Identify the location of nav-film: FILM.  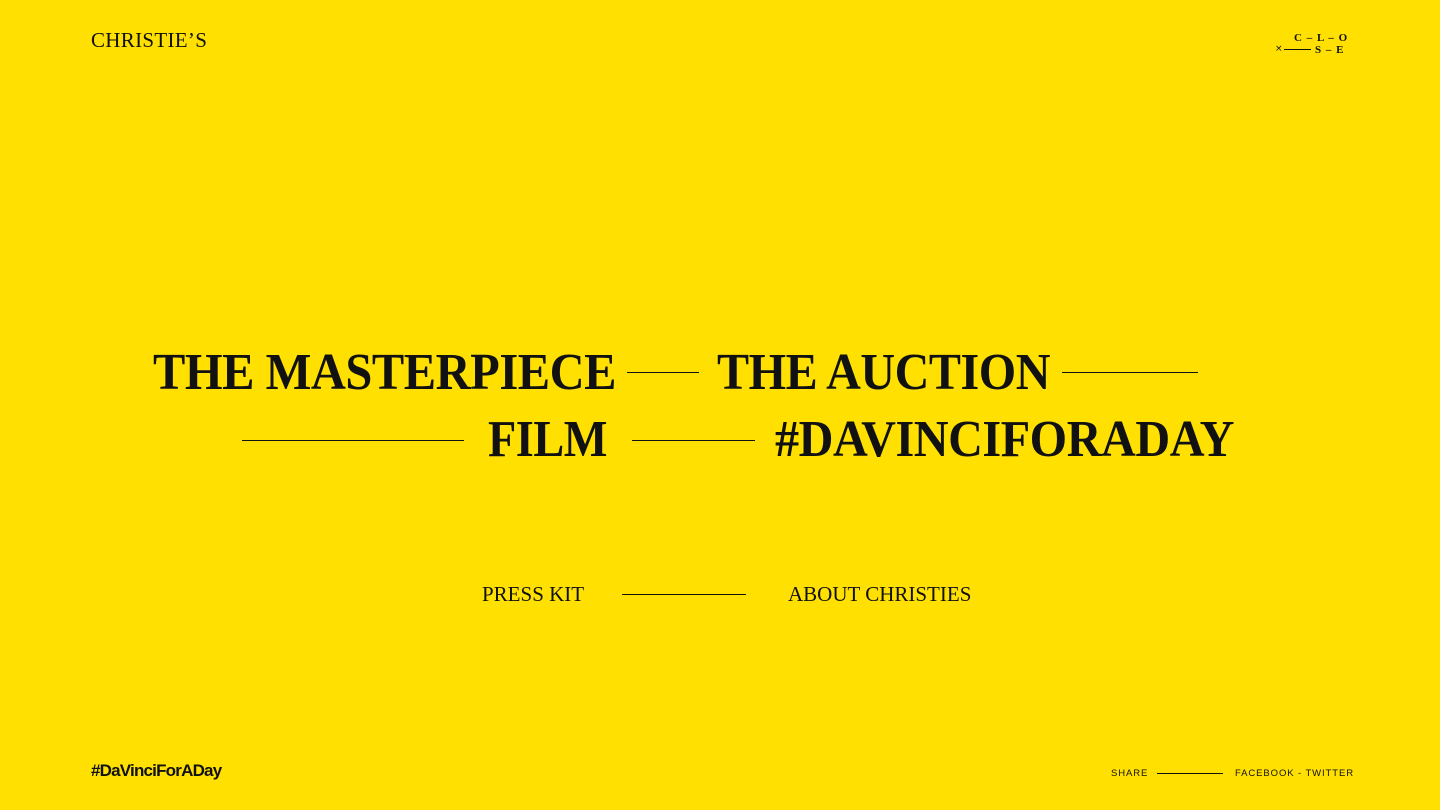
(547, 440).